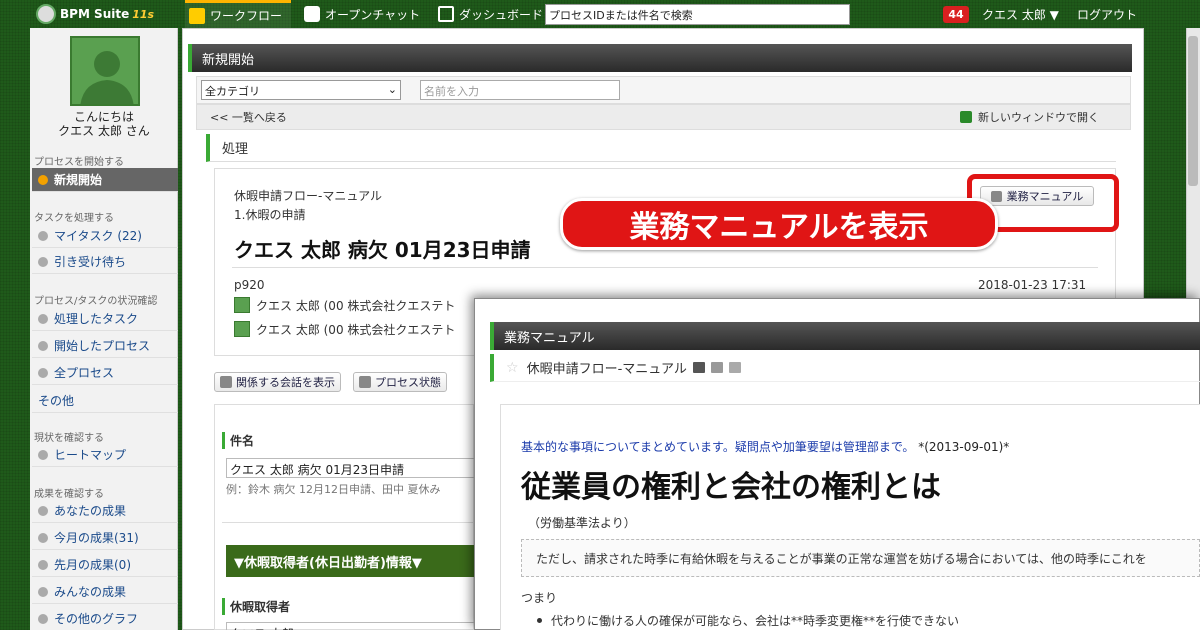  What do you see at coordinates (107, 77) in the screenshot?
I see `person-silhouette-icon` at bounding box center [107, 77].